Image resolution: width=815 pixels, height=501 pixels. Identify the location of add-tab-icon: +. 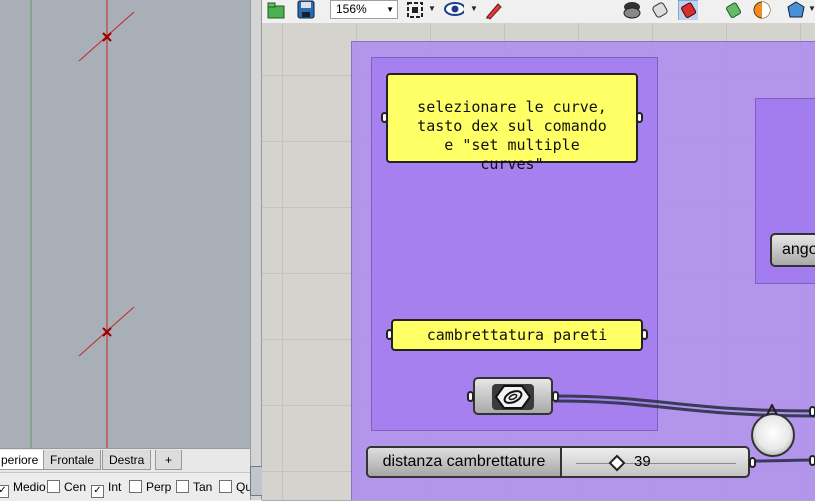
(168, 460).